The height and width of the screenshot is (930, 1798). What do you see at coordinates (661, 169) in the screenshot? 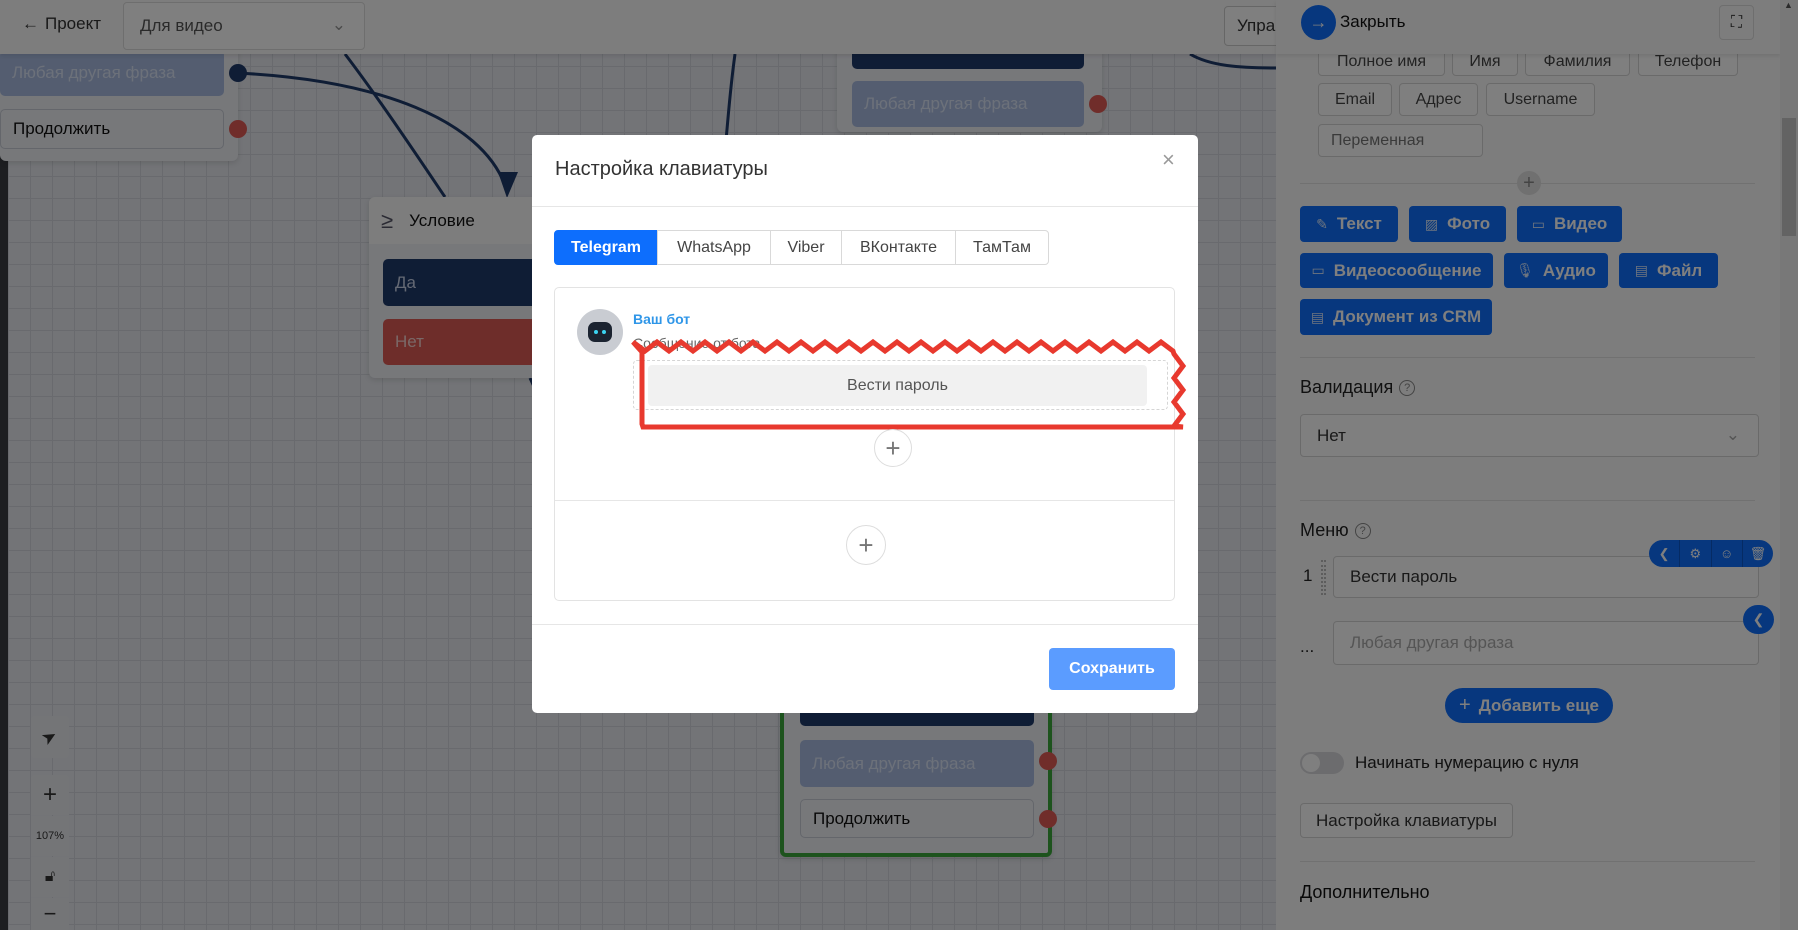
I see `modal-title: Настройка клавиатуры` at bounding box center [661, 169].